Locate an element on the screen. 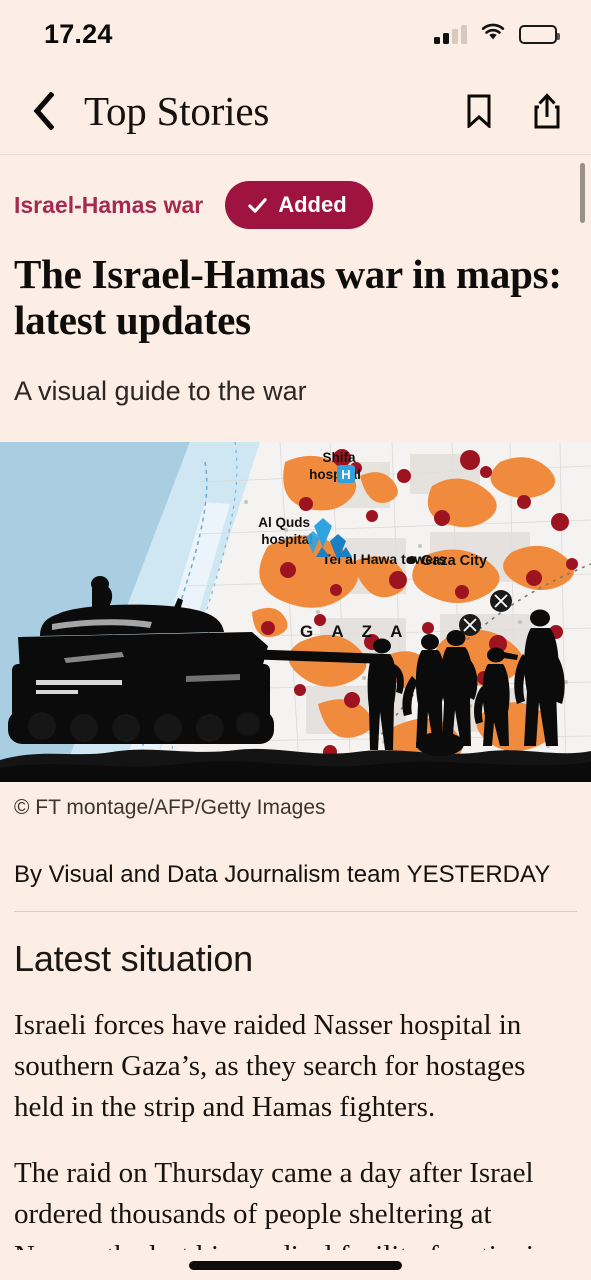 This screenshot has width=591, height=1280. check-icon is located at coordinates (257, 205).